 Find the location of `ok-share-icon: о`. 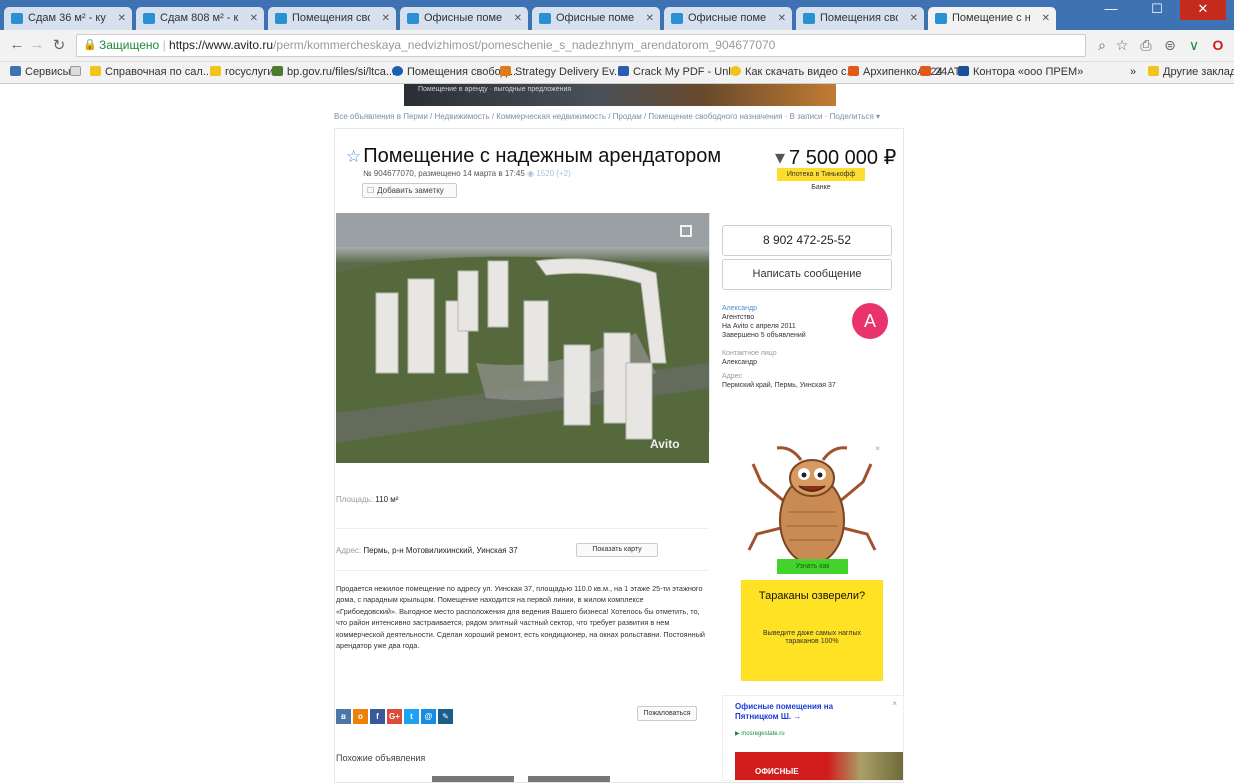

ok-share-icon: о is located at coordinates (360, 716).